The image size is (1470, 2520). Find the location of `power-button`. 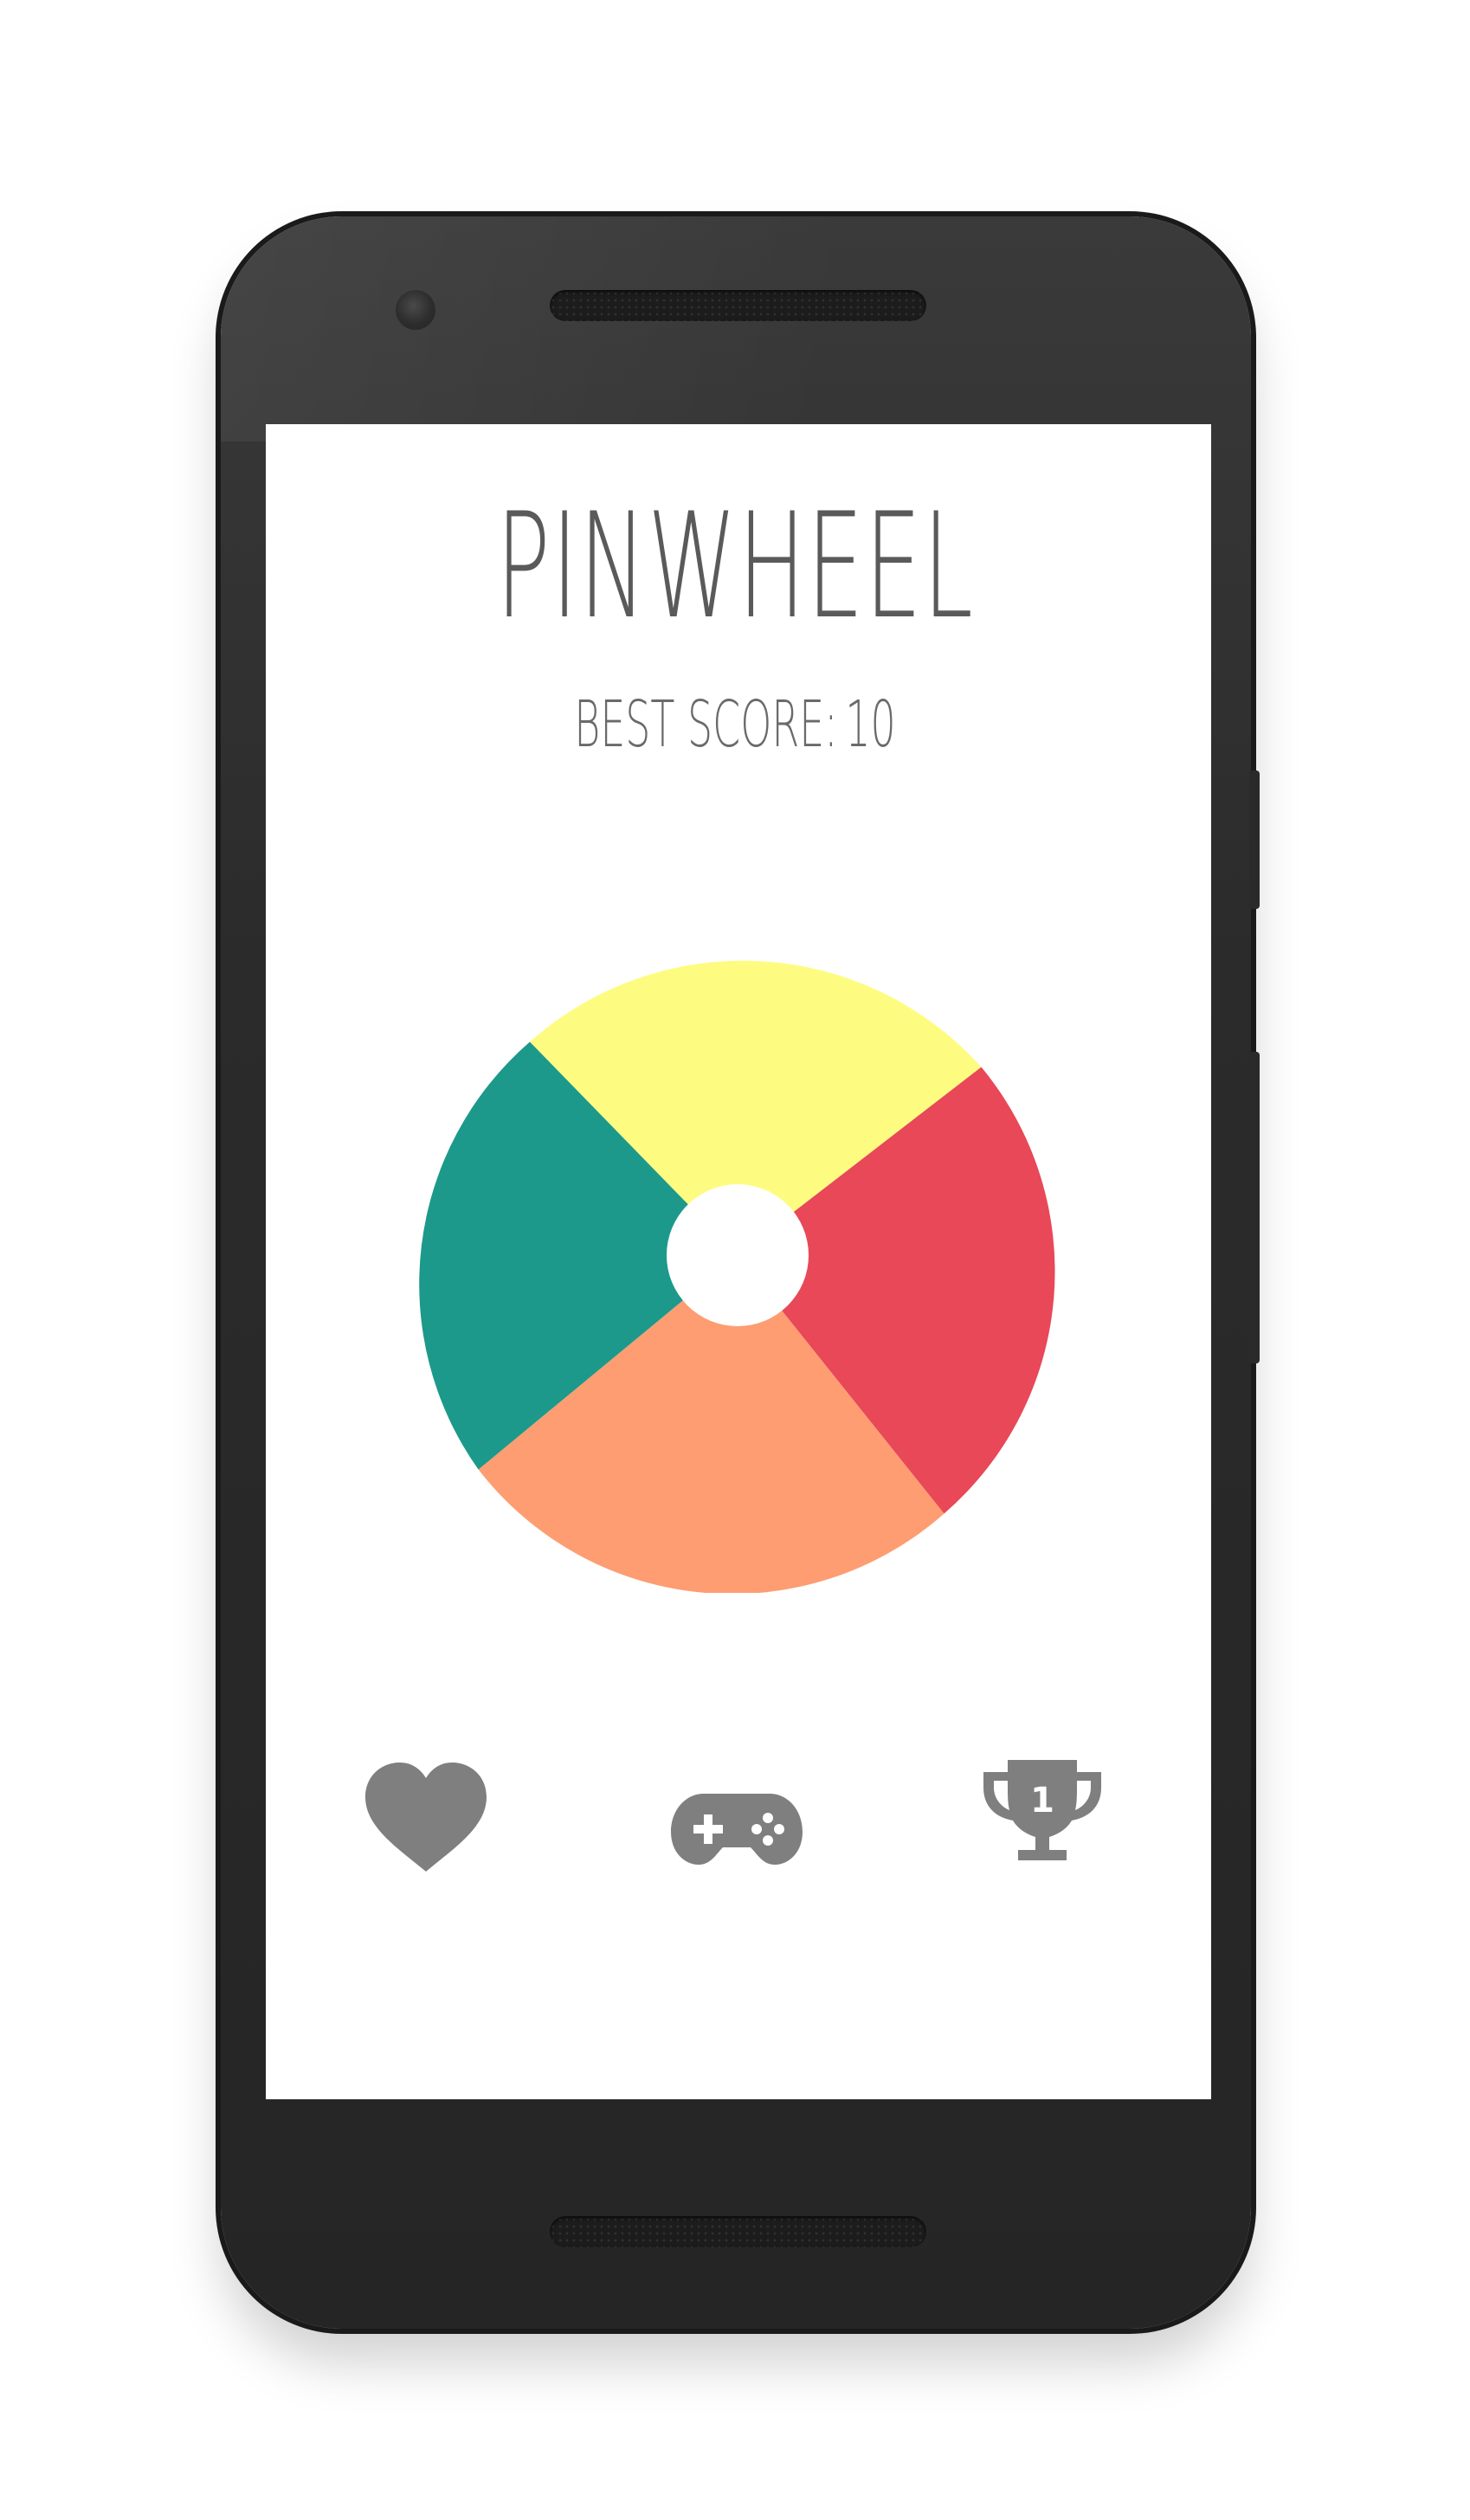

power-button is located at coordinates (1254, 839).